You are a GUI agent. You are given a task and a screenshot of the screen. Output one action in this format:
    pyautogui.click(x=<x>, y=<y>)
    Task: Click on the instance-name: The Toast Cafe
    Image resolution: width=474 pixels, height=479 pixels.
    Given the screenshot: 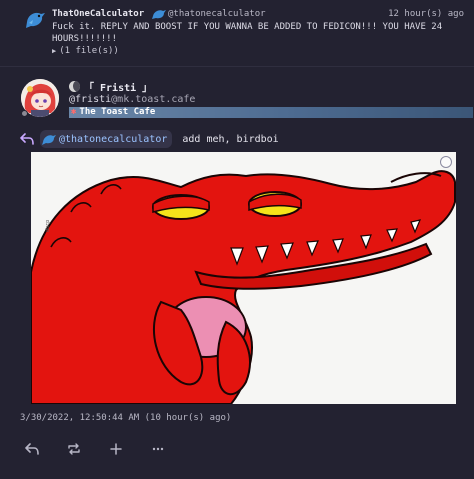 What is the action you would take?
    pyautogui.click(x=117, y=112)
    